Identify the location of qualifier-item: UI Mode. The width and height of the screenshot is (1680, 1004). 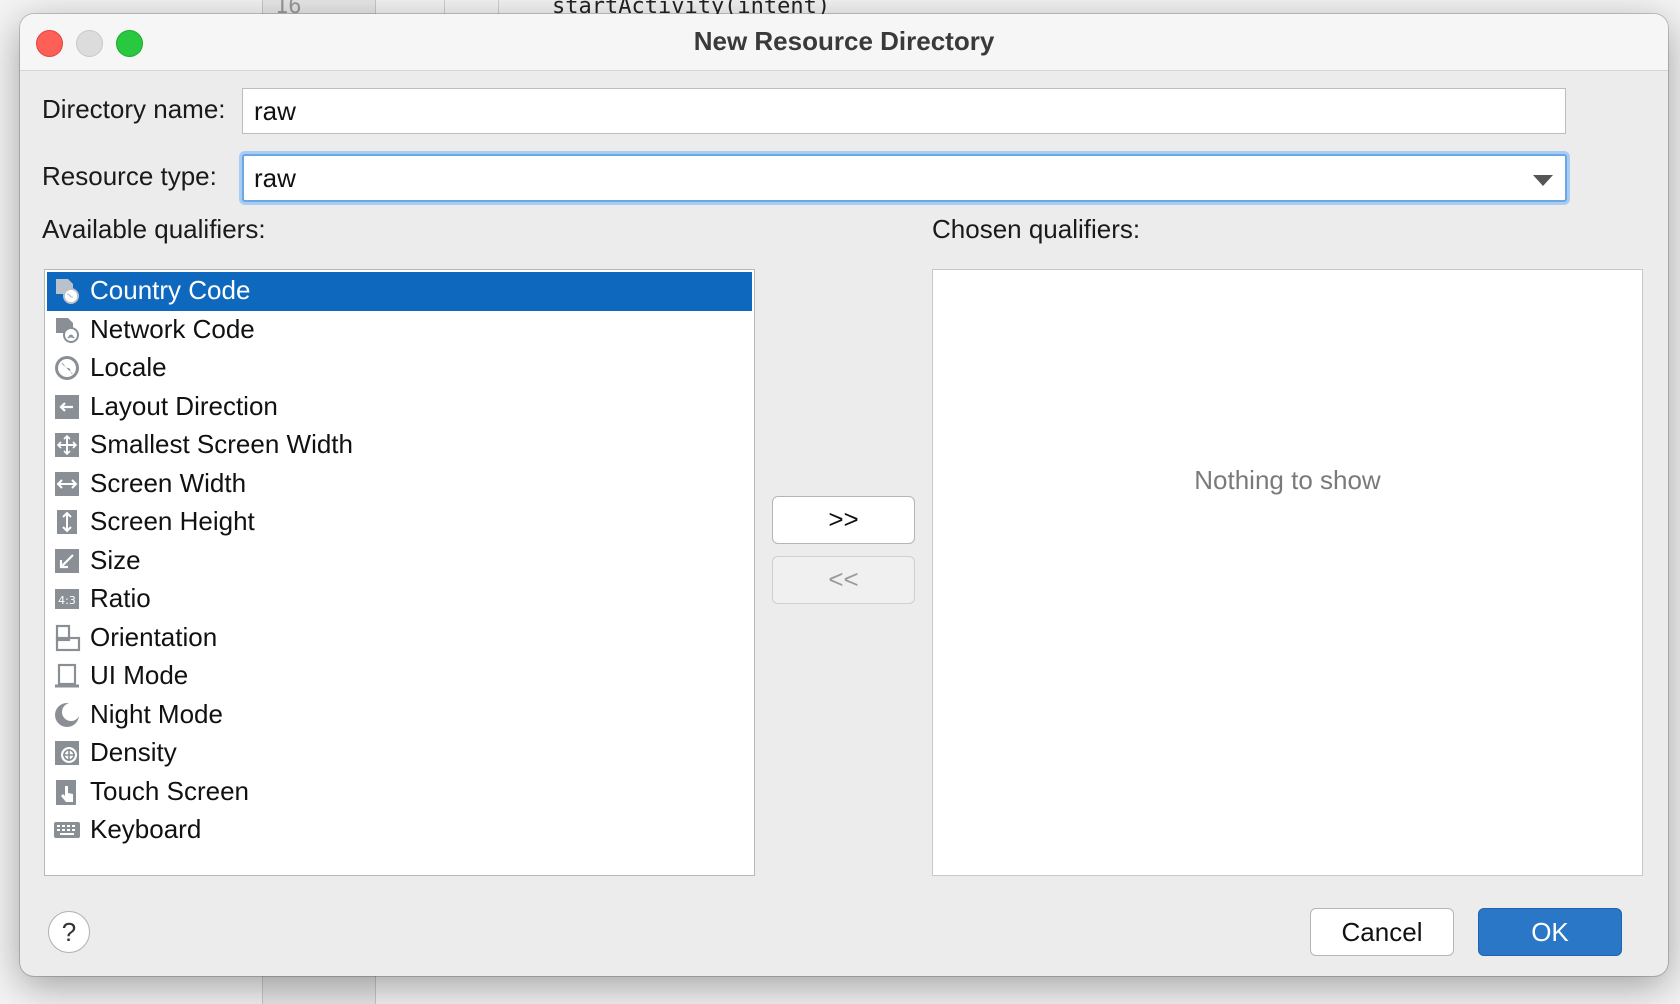
(399, 676).